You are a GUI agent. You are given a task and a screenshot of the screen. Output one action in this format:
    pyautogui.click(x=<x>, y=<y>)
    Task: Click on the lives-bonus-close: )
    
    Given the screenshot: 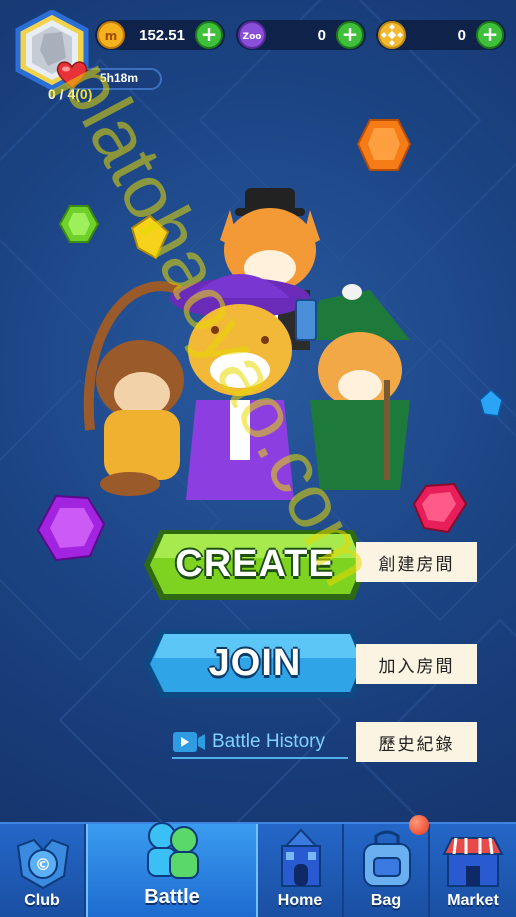 What is the action you would take?
    pyautogui.click(x=90, y=94)
    